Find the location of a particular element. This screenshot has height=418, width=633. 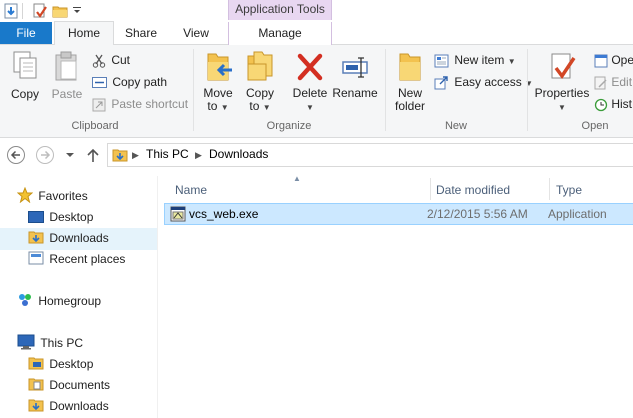

desktop-icon is located at coordinates (36, 217).